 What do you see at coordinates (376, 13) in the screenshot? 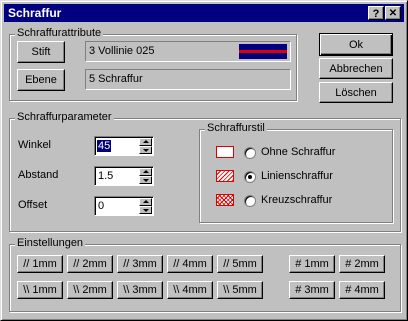
I see `help-button: ?` at bounding box center [376, 13].